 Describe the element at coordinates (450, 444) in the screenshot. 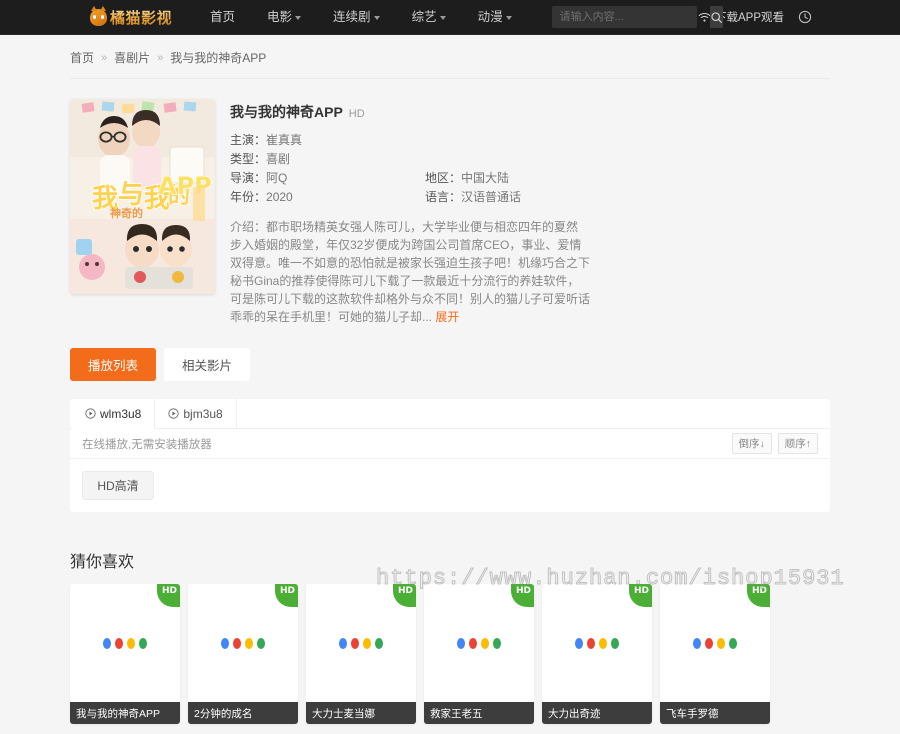

I see `playback-tip-bar: 在线播放,无需安装播放器 倒序↓ 顺序↑` at that location.